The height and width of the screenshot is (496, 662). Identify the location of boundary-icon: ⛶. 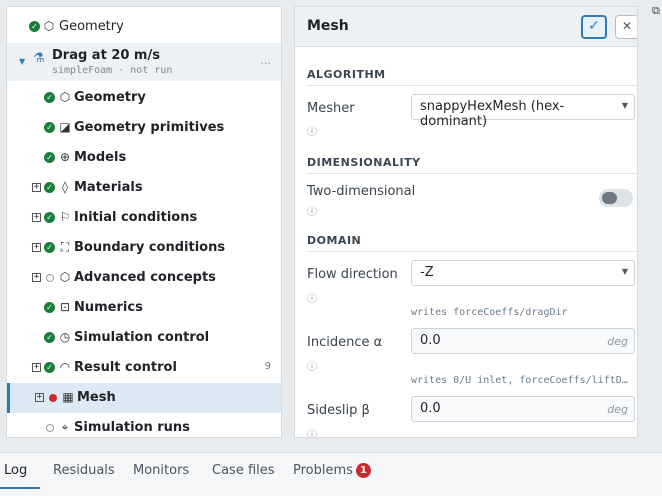
(65, 247).